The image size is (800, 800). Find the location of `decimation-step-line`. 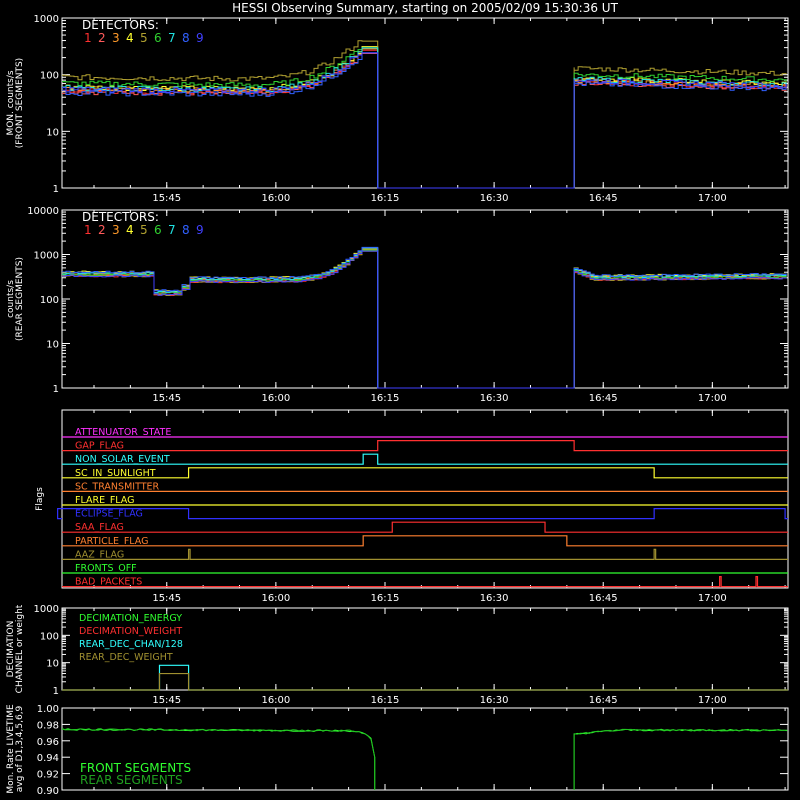

decimation-step-line is located at coordinates (425, 677).